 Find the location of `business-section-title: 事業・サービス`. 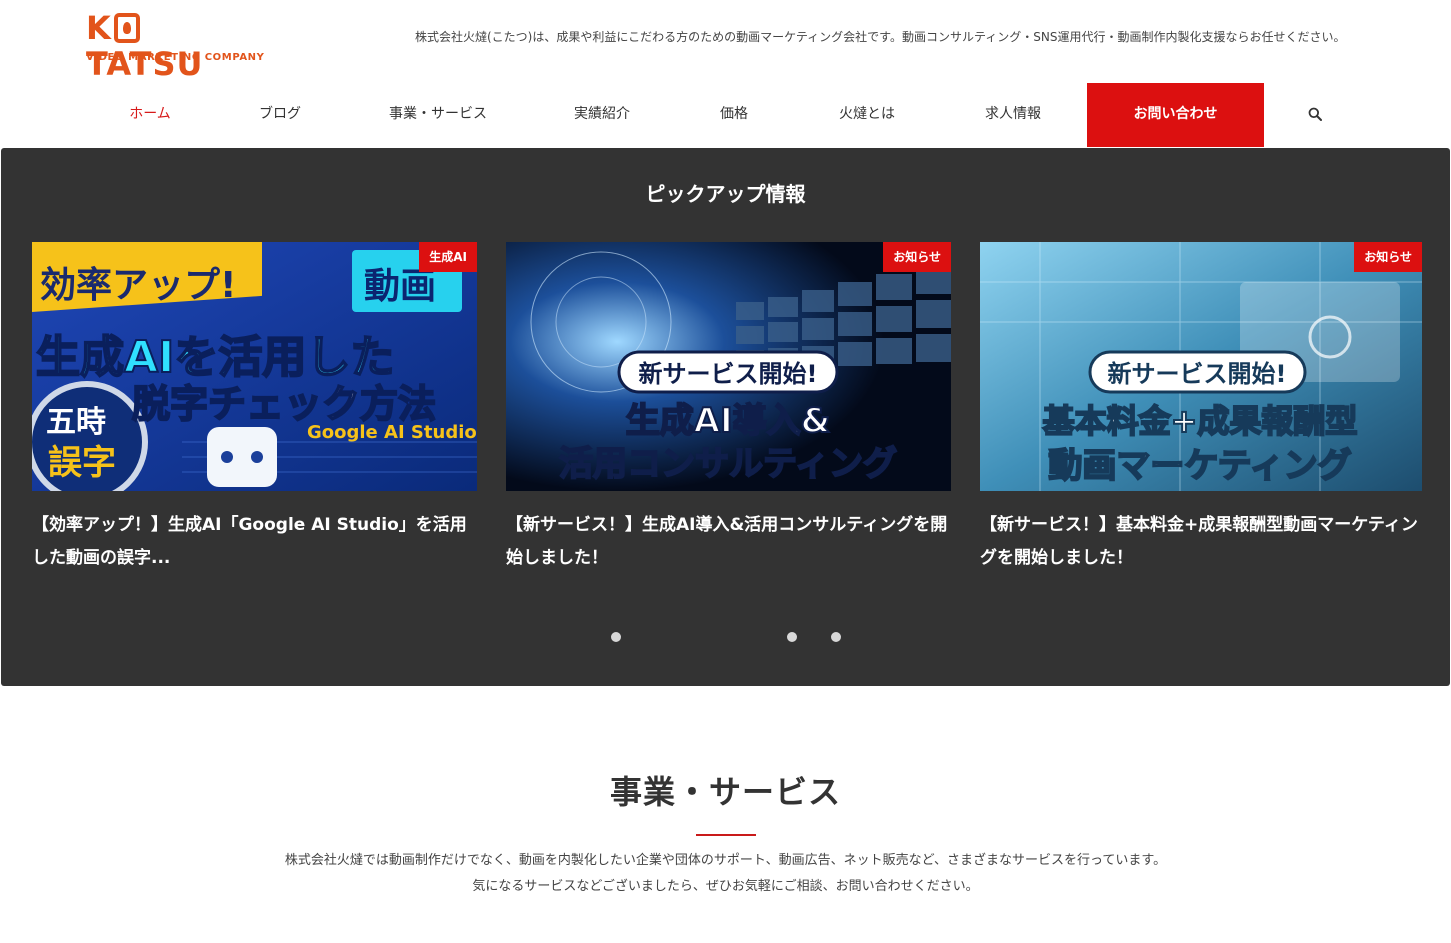

business-section-title: 事業・サービス is located at coordinates (725, 792).